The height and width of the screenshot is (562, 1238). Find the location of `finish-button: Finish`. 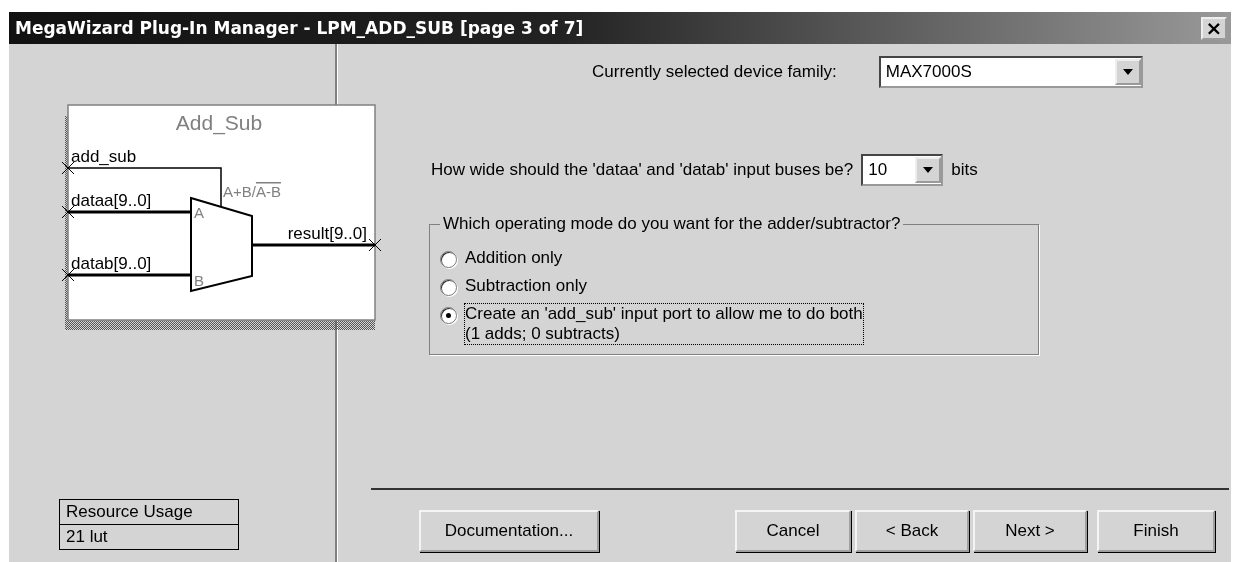

finish-button: Finish is located at coordinates (1156, 531).